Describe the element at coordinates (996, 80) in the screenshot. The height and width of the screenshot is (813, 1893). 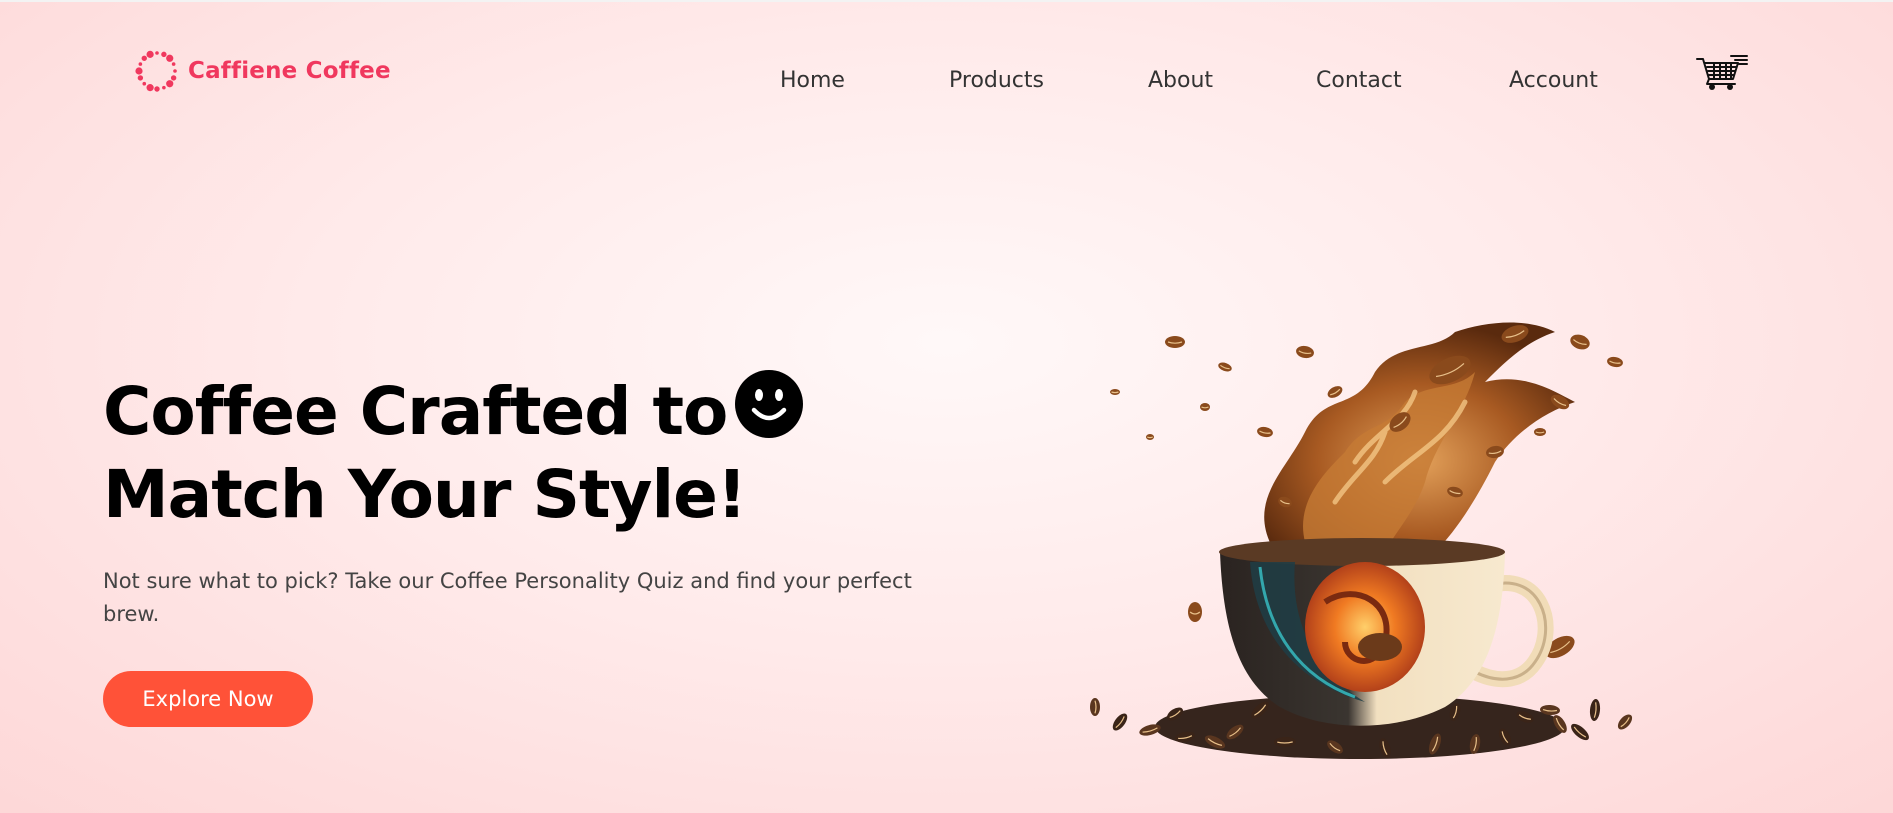
I see `nav-products: Products` at that location.